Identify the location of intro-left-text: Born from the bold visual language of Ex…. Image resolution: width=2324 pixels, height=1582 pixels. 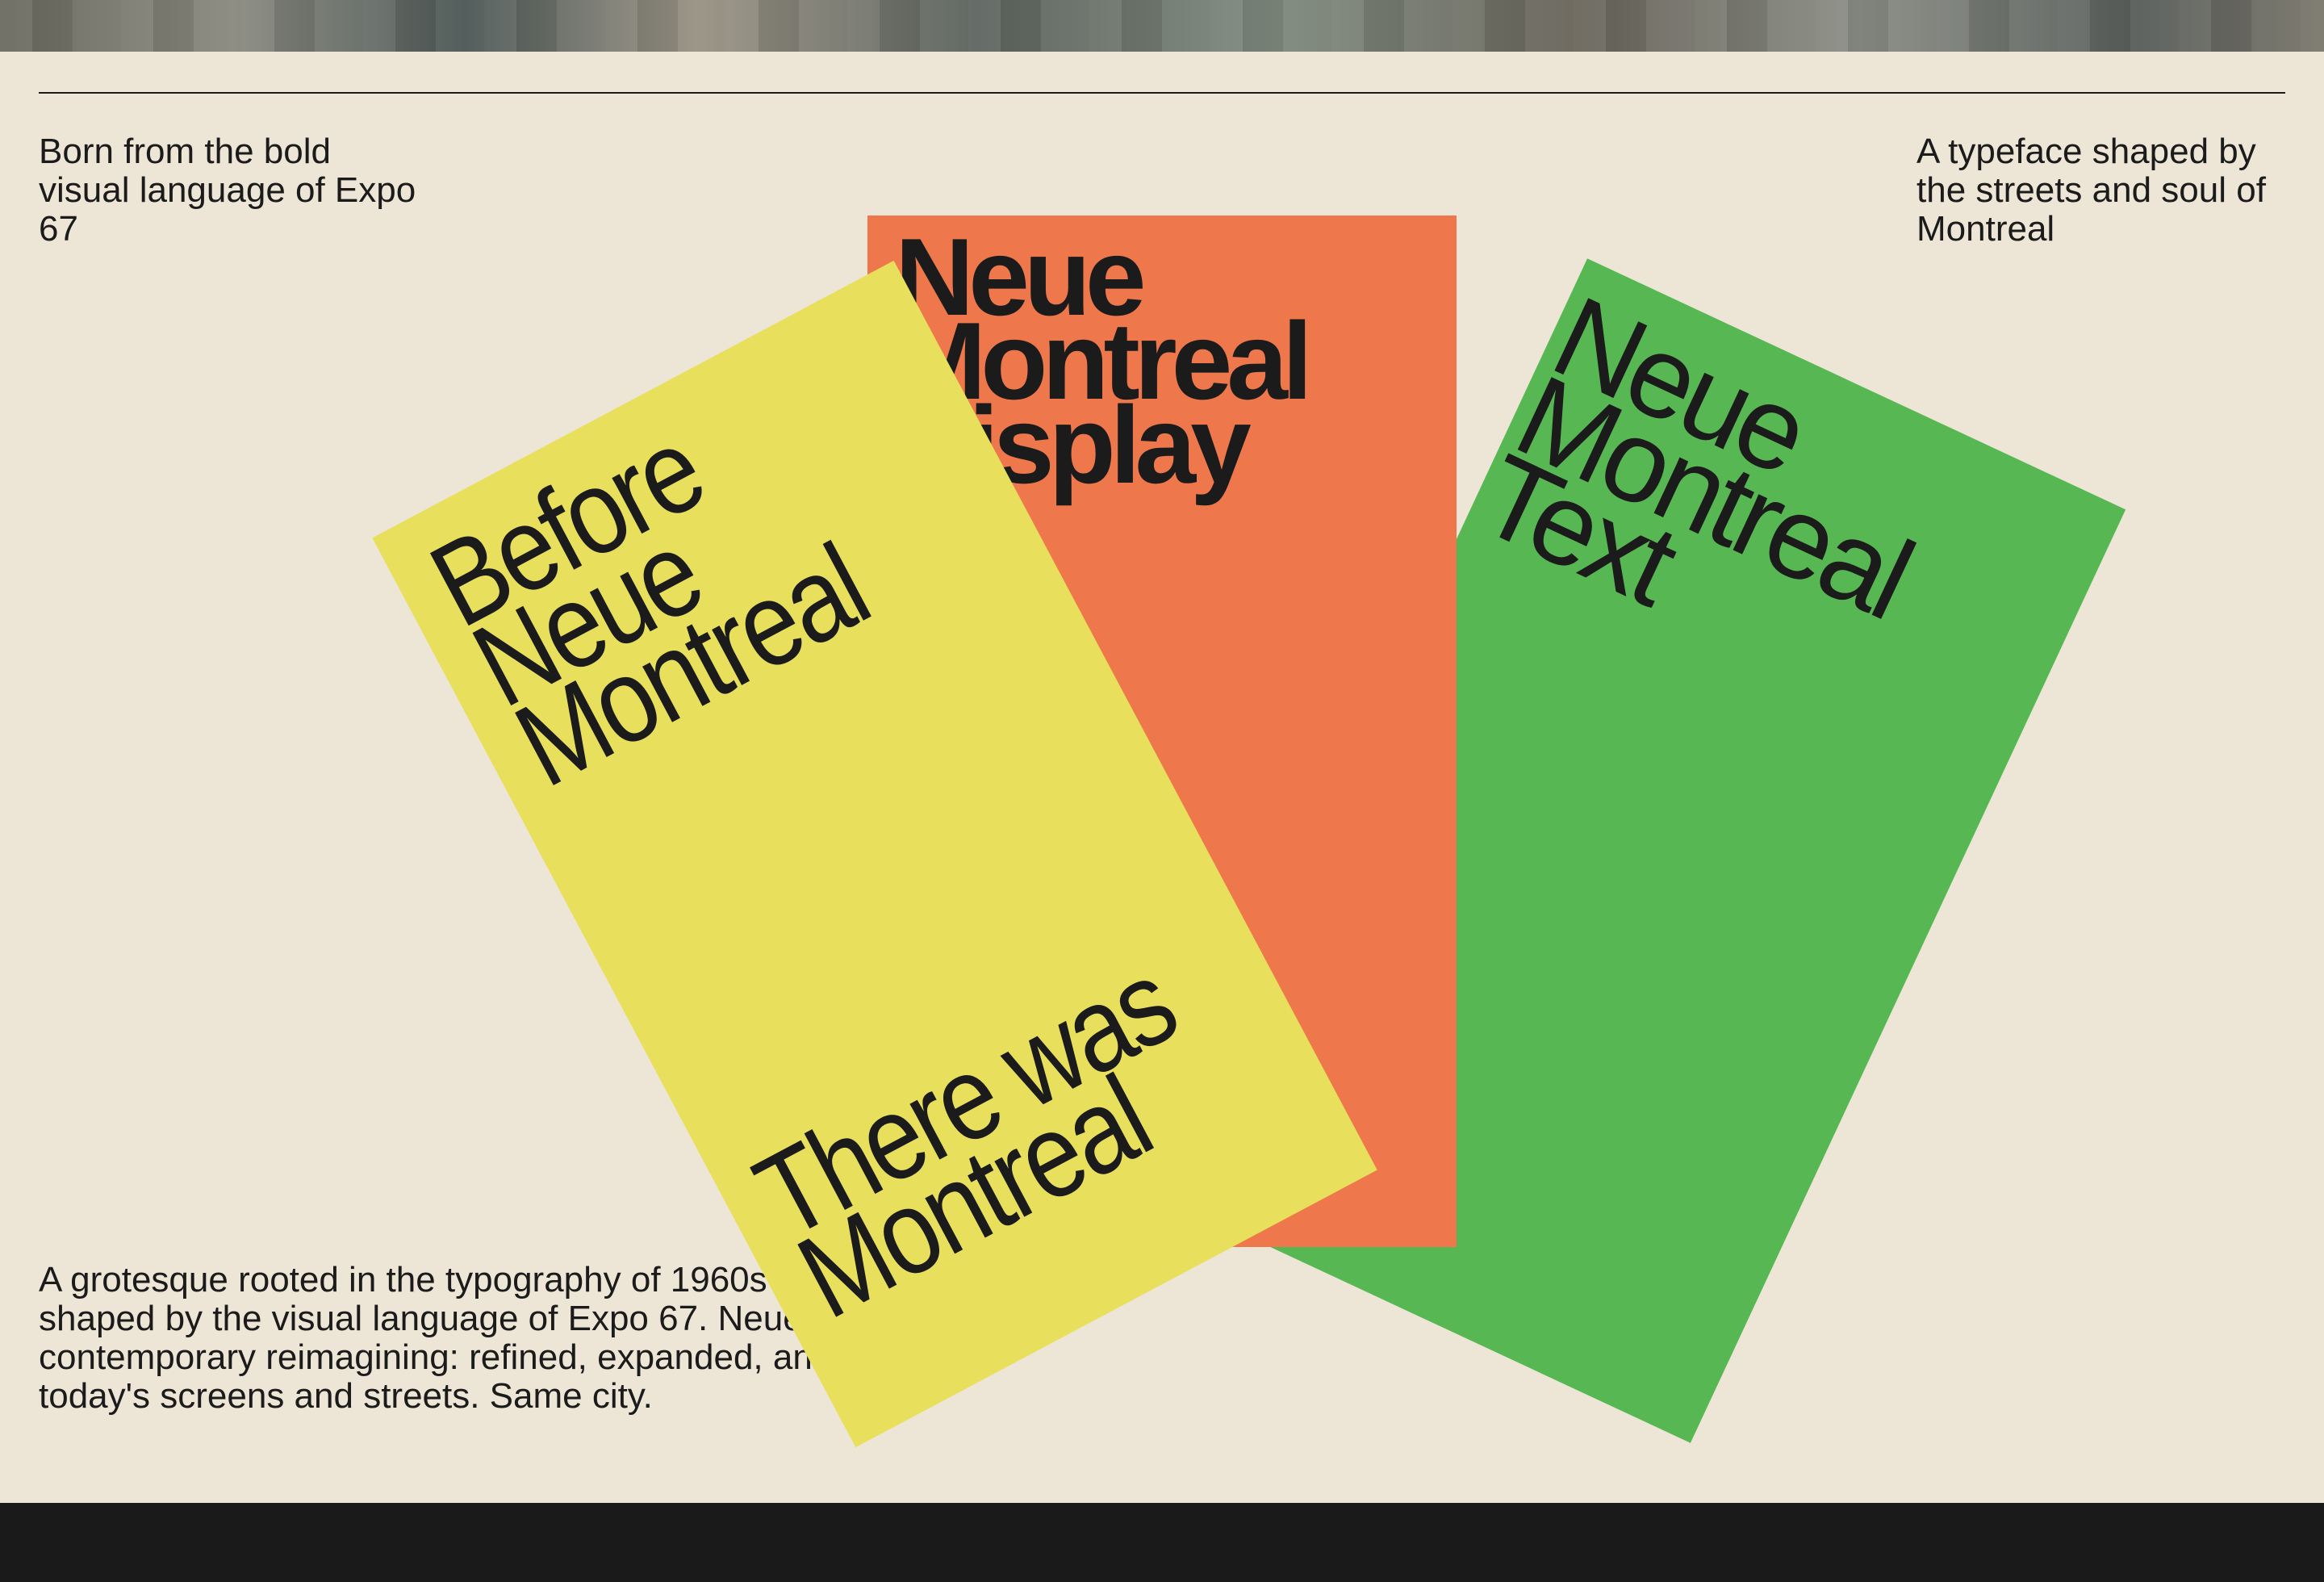
(228, 190).